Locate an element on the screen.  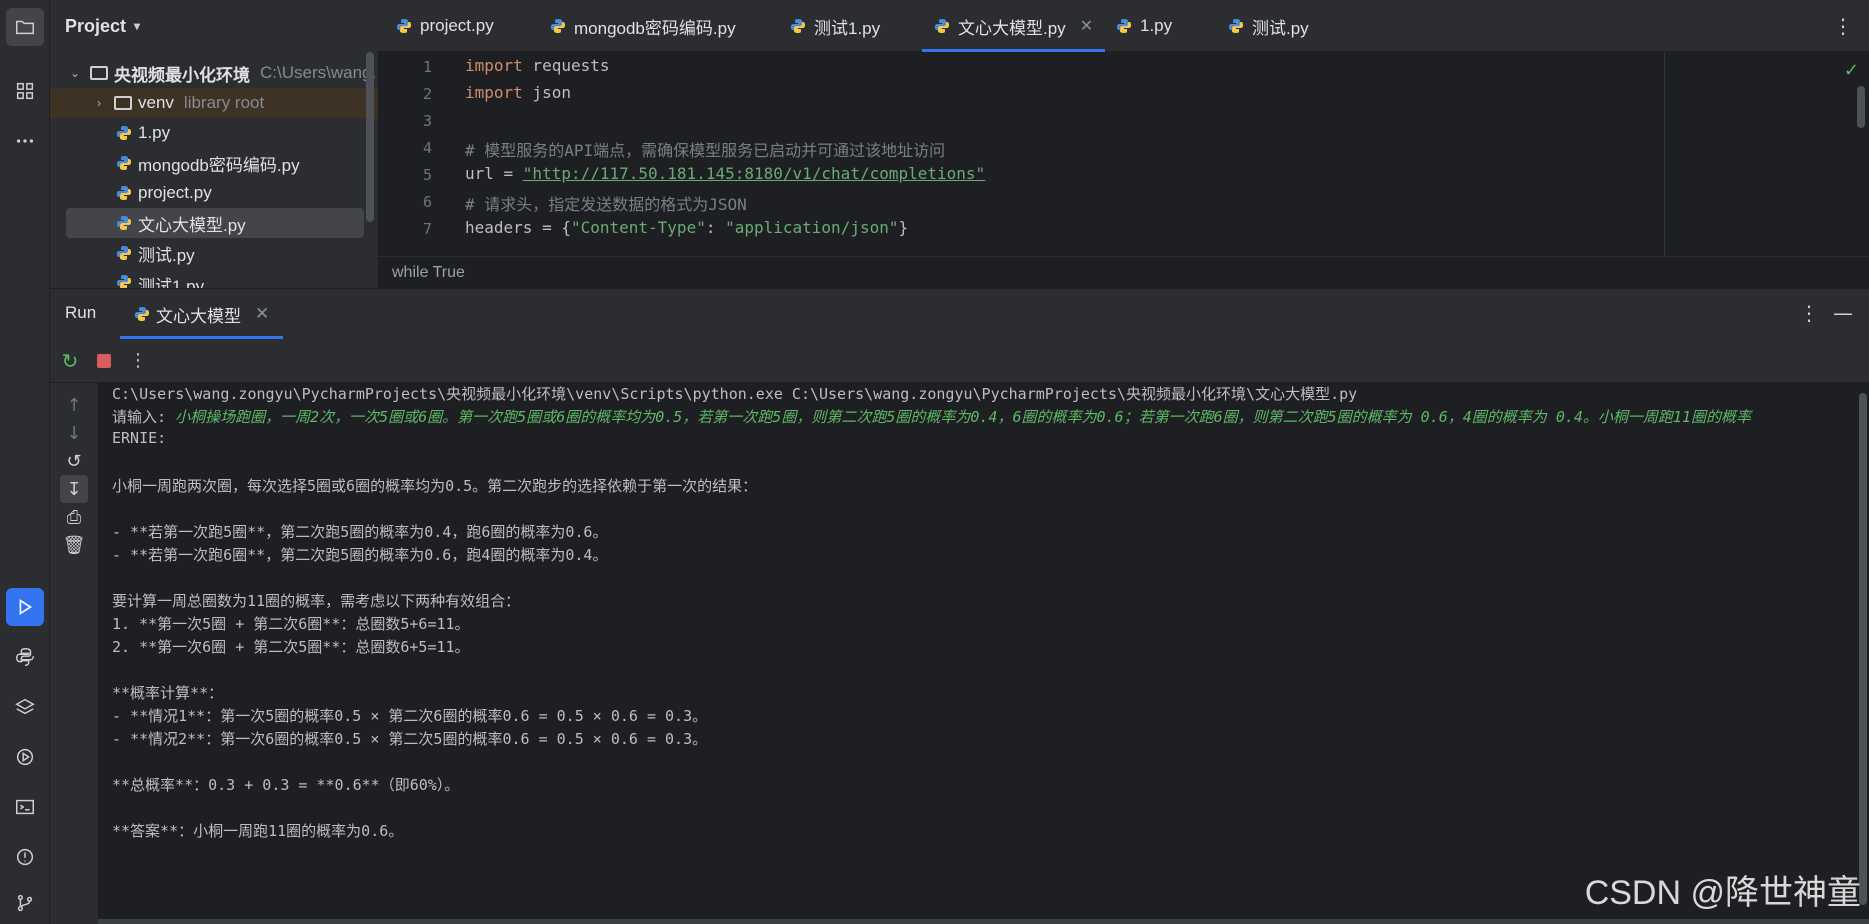
tree-item-file: project.py is located at coordinates (164, 193).